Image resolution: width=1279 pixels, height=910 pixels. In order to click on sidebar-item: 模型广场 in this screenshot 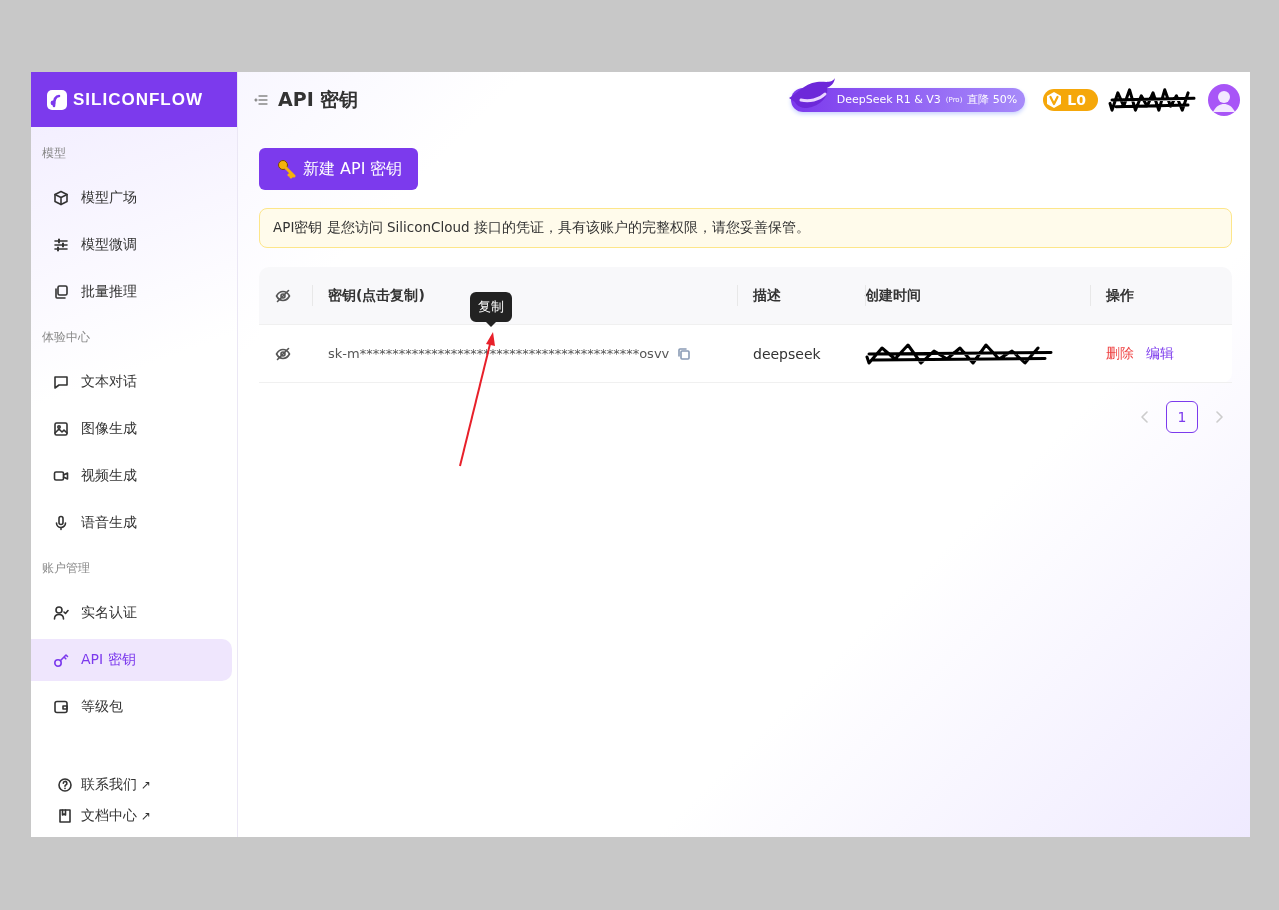, I will do `click(131, 198)`.